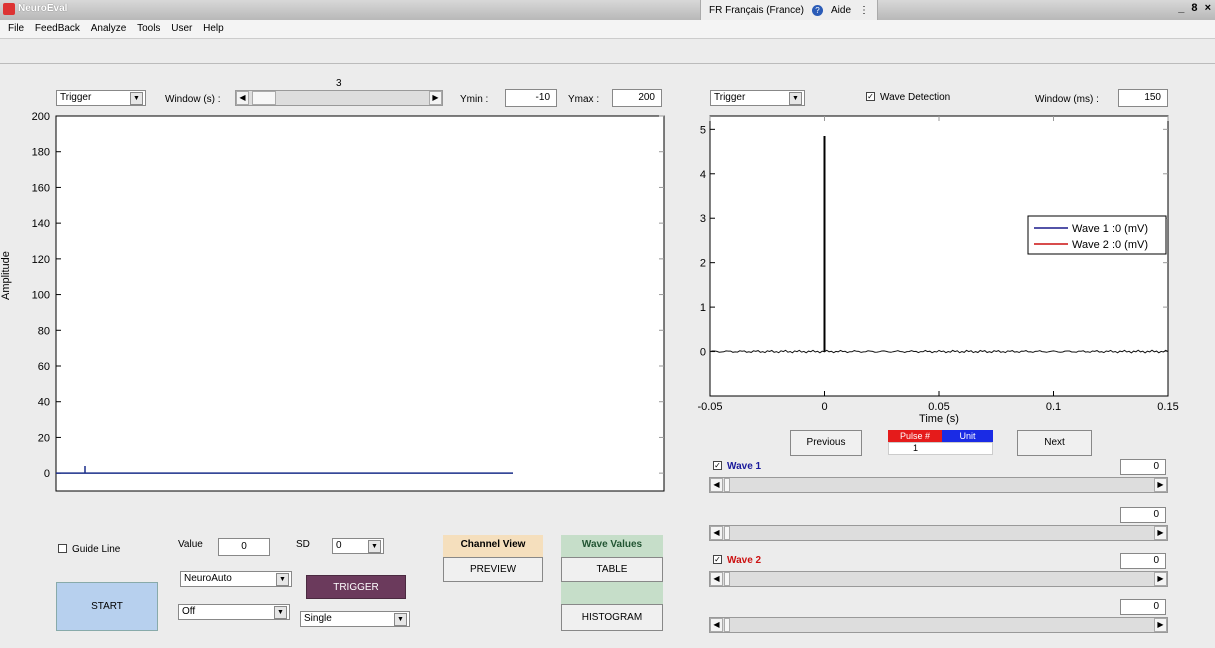 The width and height of the screenshot is (1215, 648). What do you see at coordinates (824, 407) in the screenshot?
I see `x-tick-label: 0` at bounding box center [824, 407].